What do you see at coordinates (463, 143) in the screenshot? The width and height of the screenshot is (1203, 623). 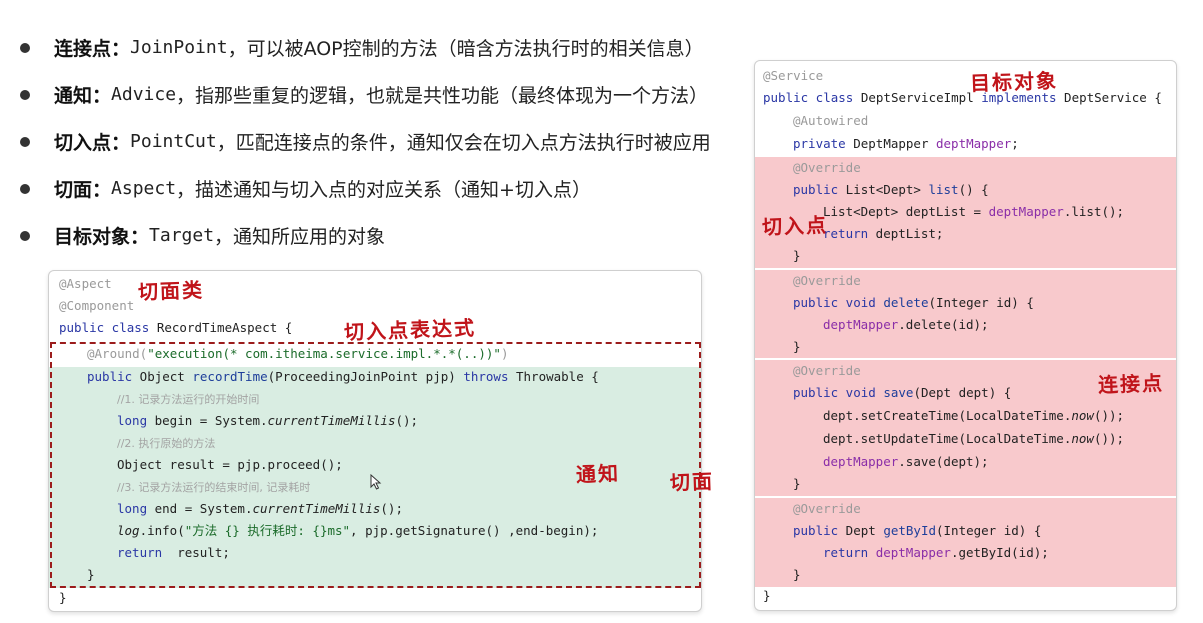 I see `bullet-desc: ，匹配连接点的条件，通知仅会在切入点方法执行时被应用` at bounding box center [463, 143].